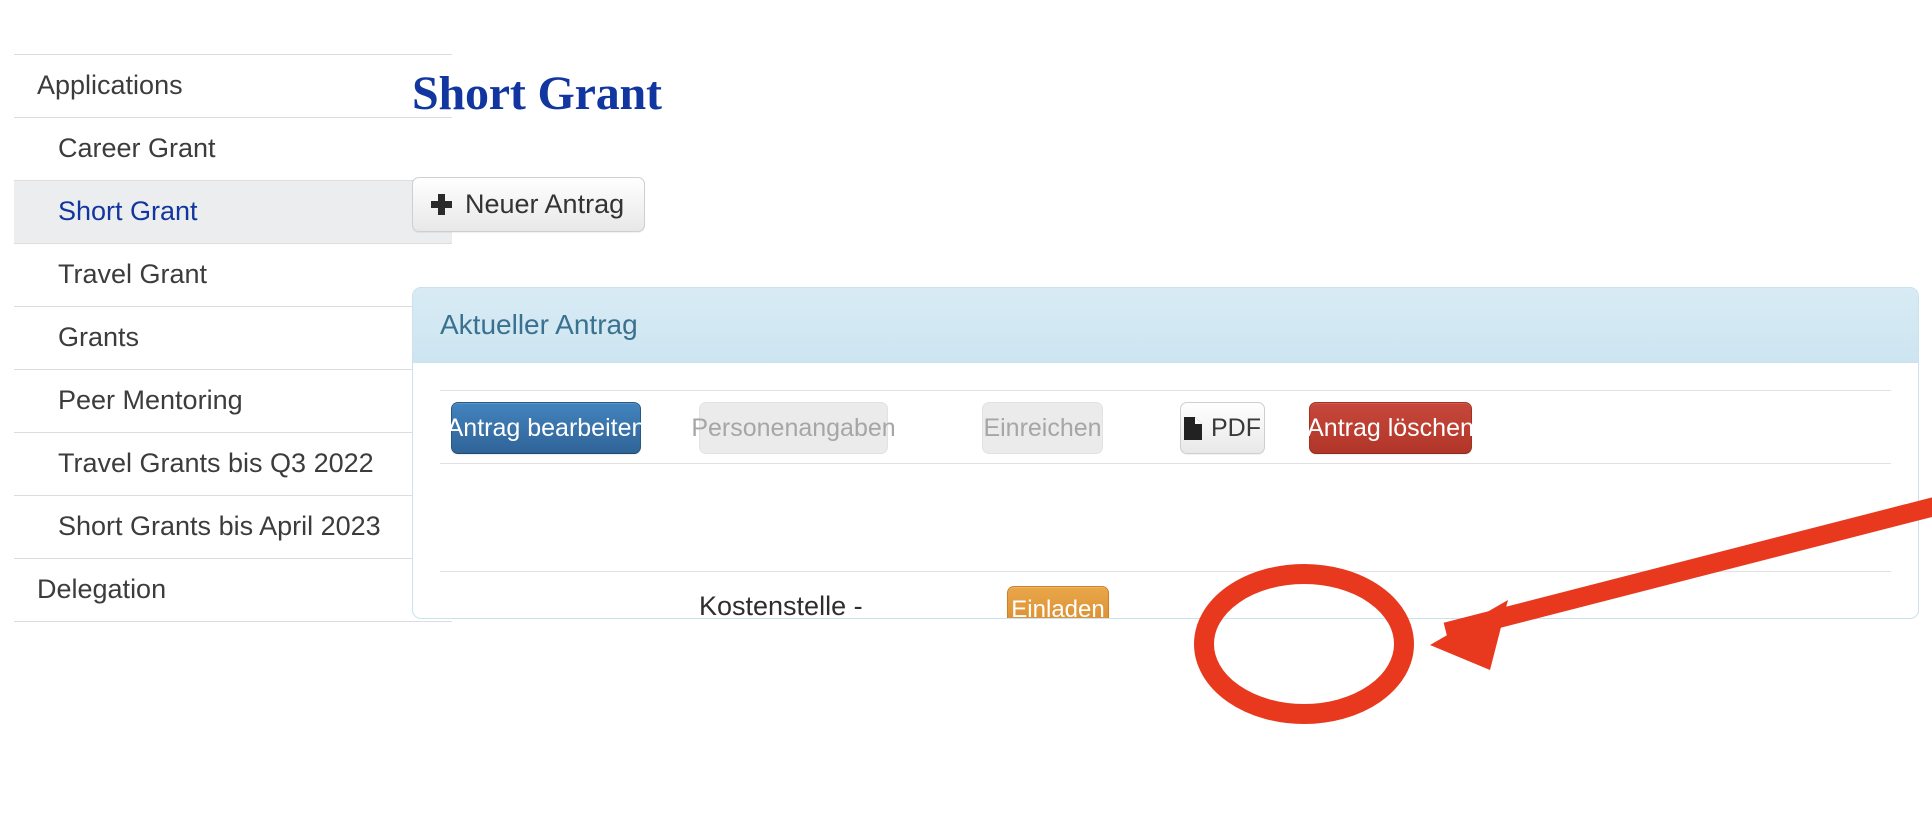 The height and width of the screenshot is (824, 1932). I want to click on delete-application-button: Antrag löschen, so click(1390, 428).